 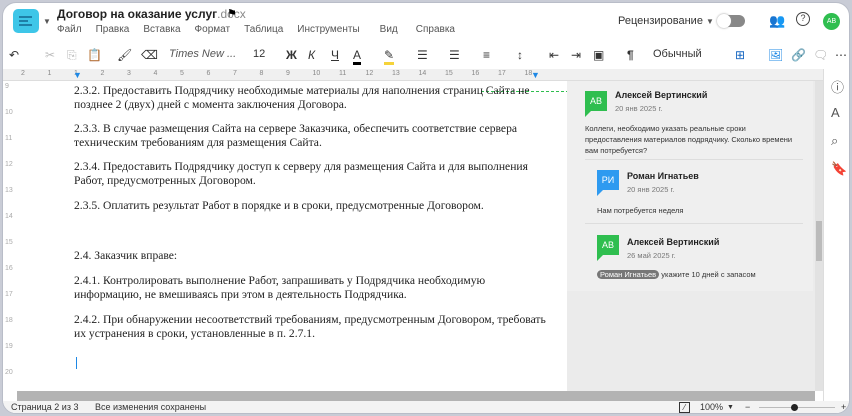 What do you see at coordinates (182, 73) in the screenshot?
I see `ruler-tick-label: 5` at bounding box center [182, 73].